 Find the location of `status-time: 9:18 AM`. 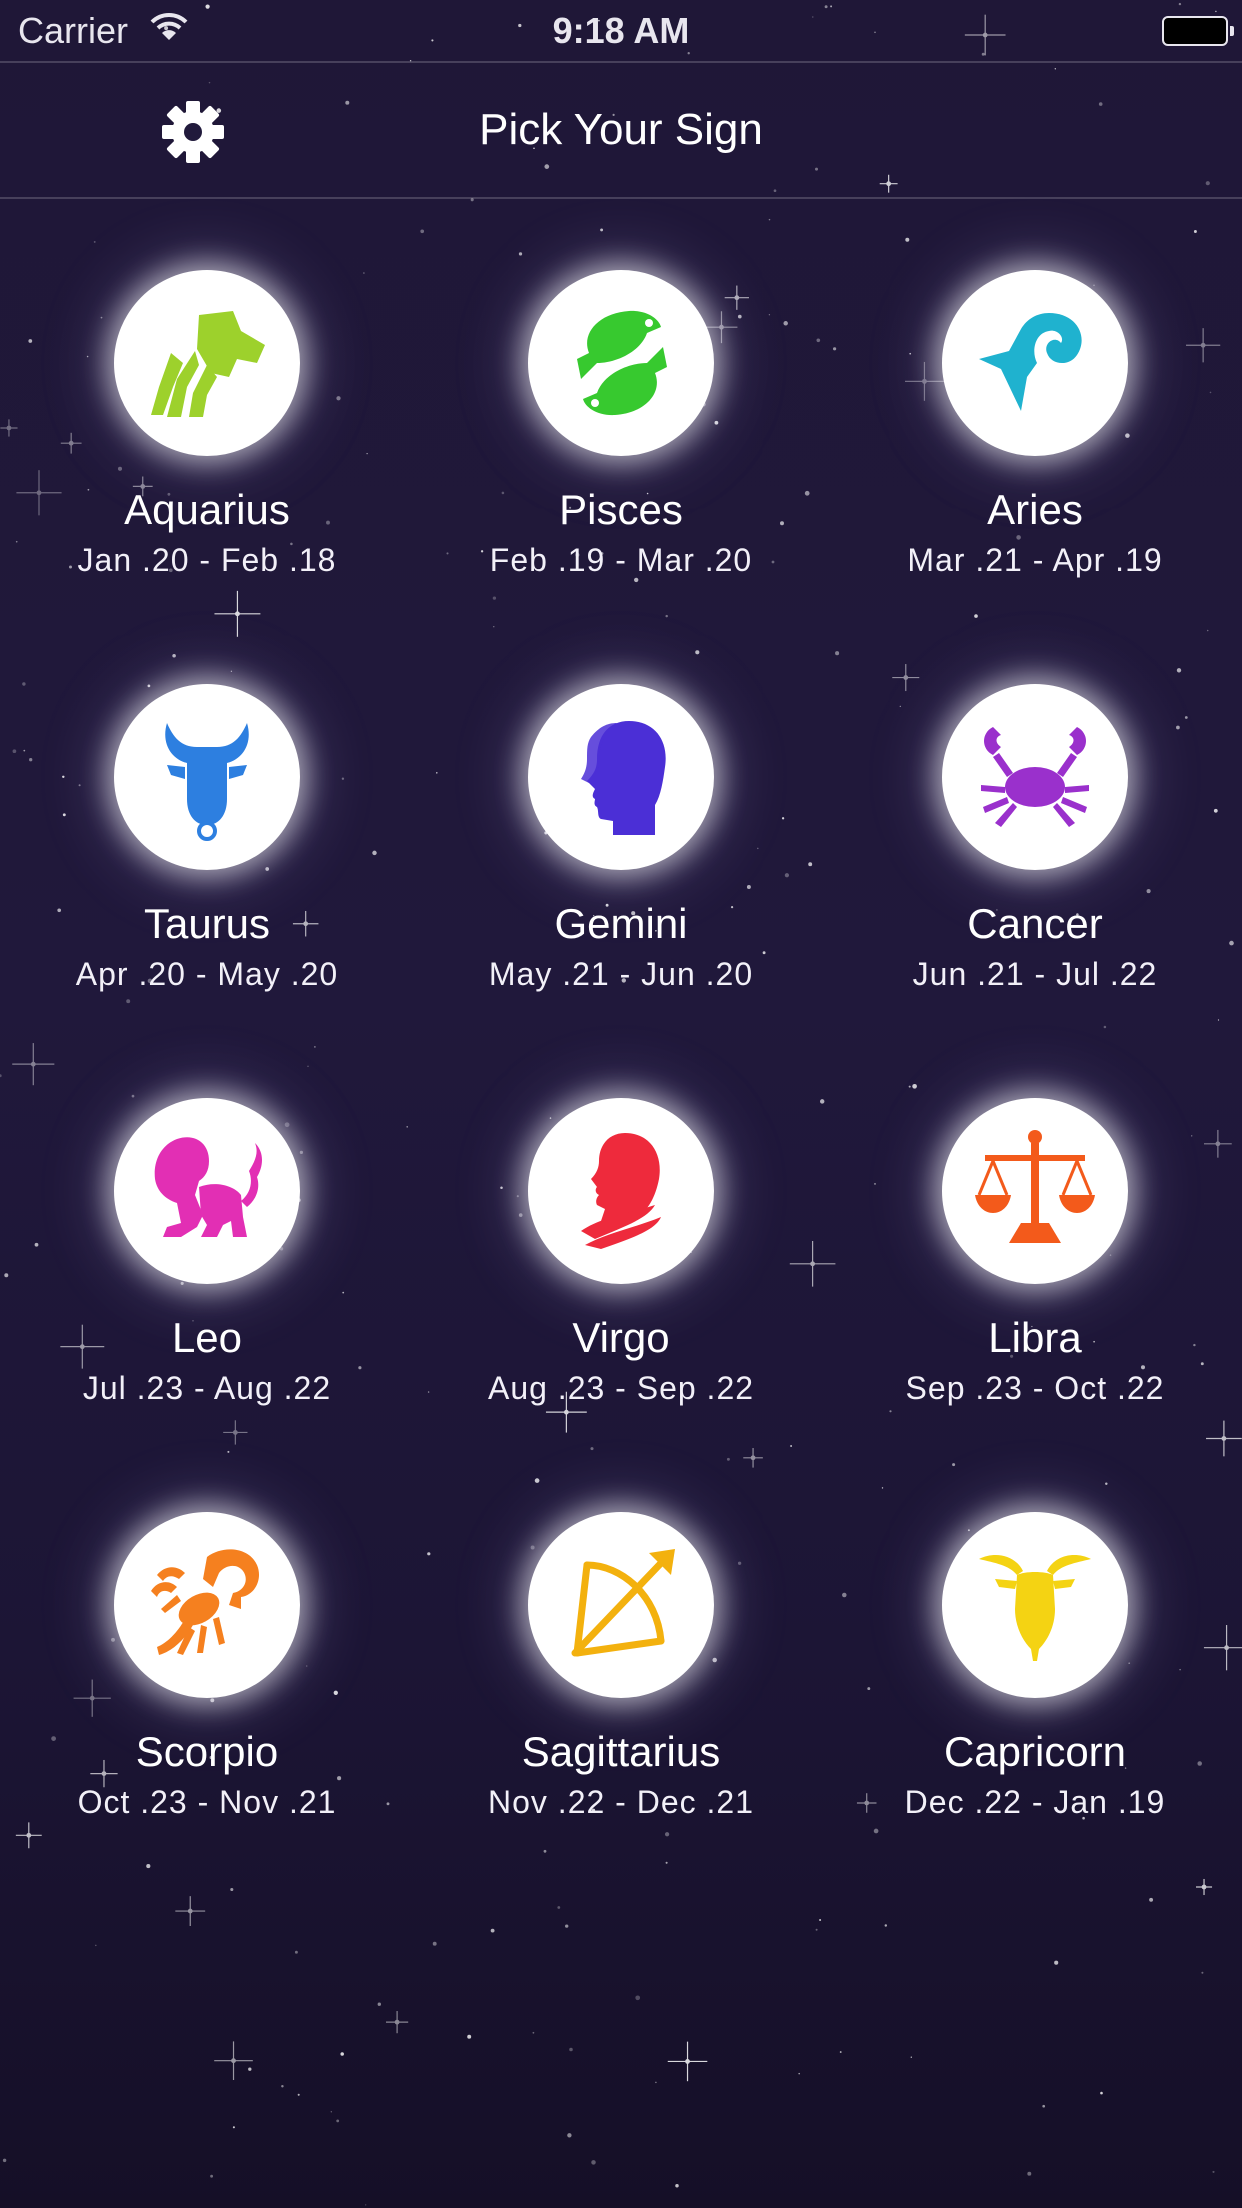

status-time: 9:18 AM is located at coordinates (621, 30).